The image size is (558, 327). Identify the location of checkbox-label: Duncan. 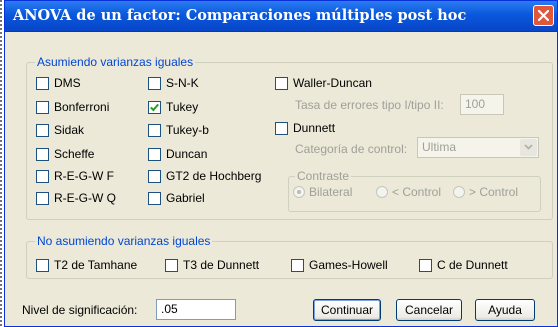
(187, 154).